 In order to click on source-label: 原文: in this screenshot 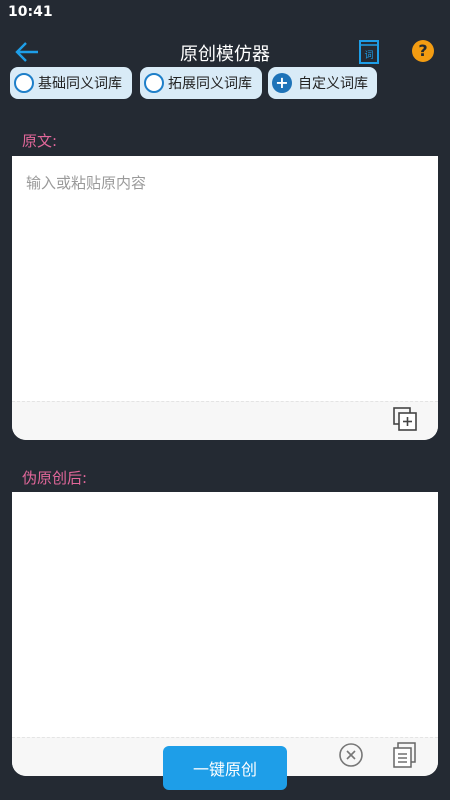, I will do `click(40, 141)`.